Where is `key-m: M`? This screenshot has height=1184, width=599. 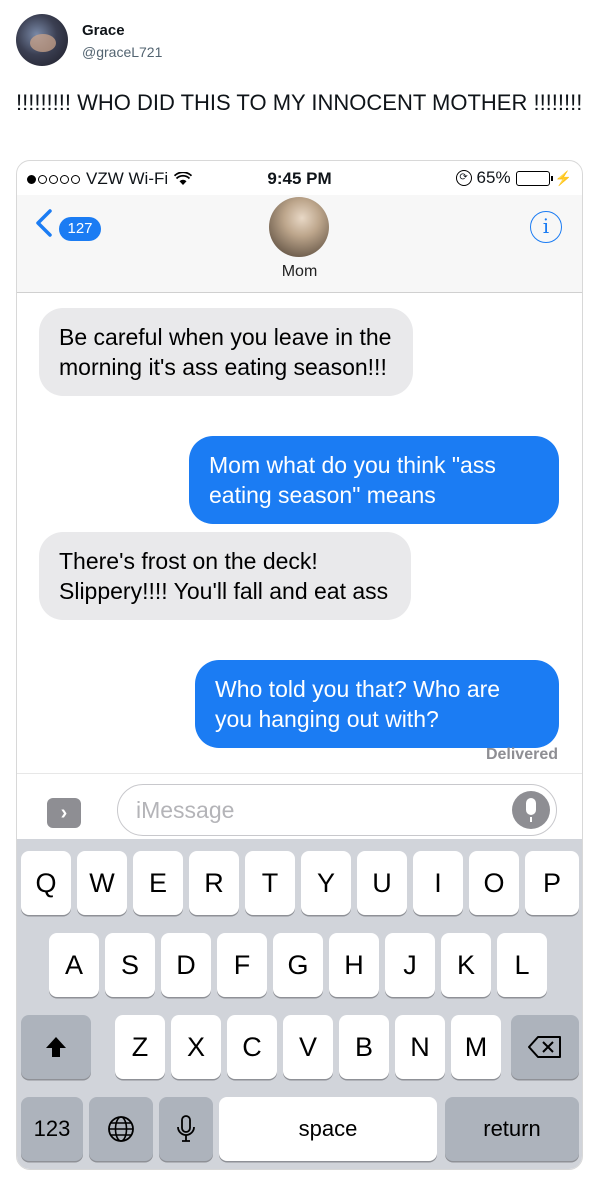 key-m: M is located at coordinates (476, 1047).